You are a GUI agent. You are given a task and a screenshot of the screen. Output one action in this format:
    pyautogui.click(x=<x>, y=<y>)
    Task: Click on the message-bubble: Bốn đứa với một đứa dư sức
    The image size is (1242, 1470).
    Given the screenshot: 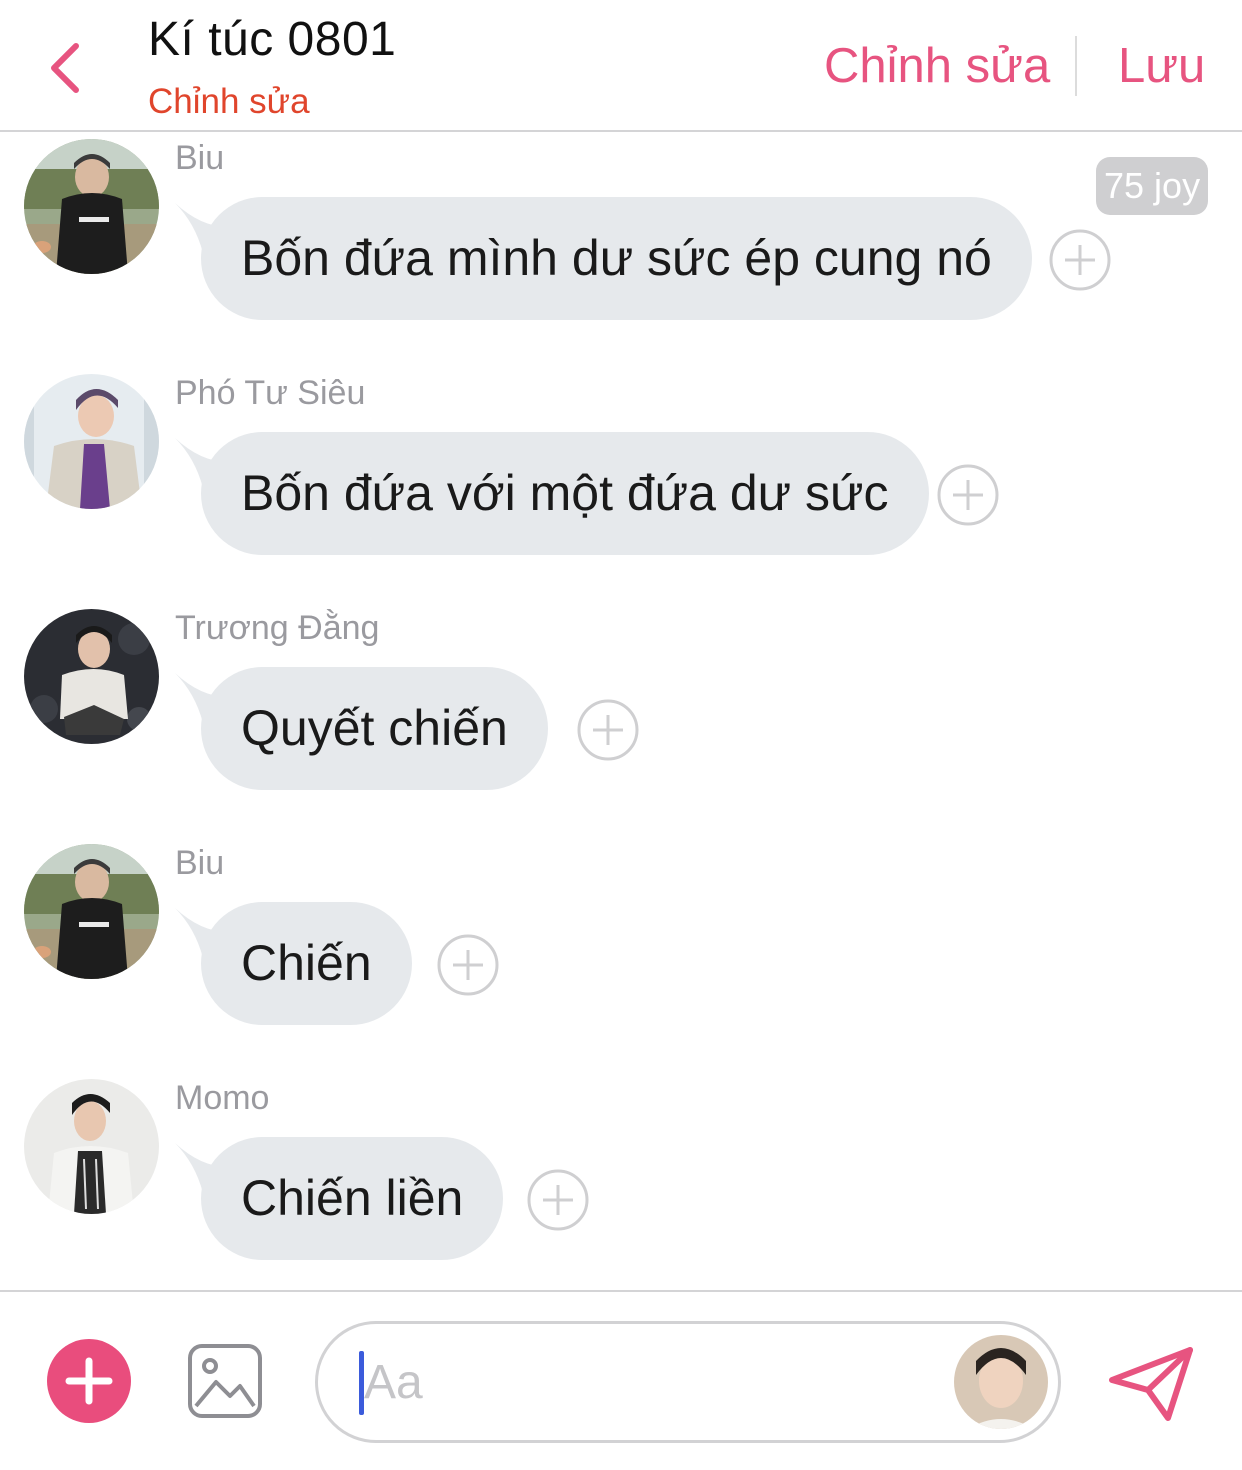 What is the action you would take?
    pyautogui.click(x=565, y=493)
    